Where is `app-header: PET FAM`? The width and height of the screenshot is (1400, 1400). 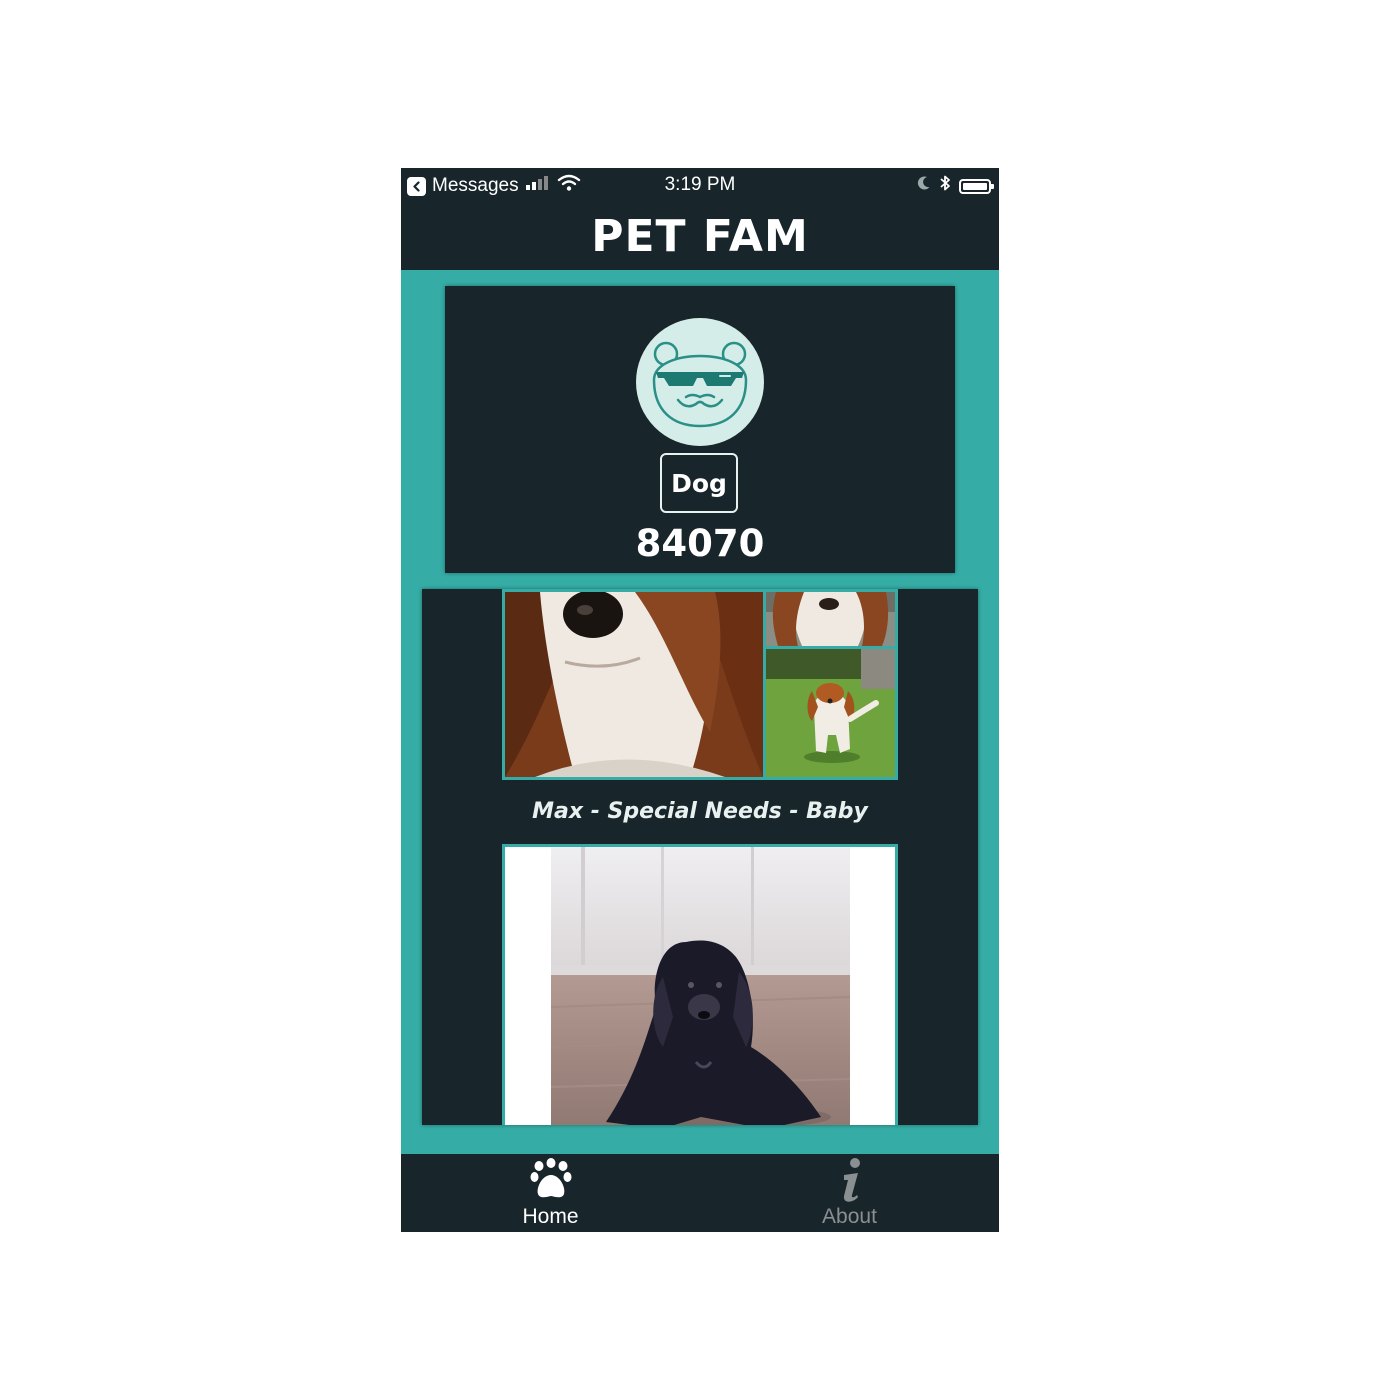 app-header: PET FAM is located at coordinates (700, 236).